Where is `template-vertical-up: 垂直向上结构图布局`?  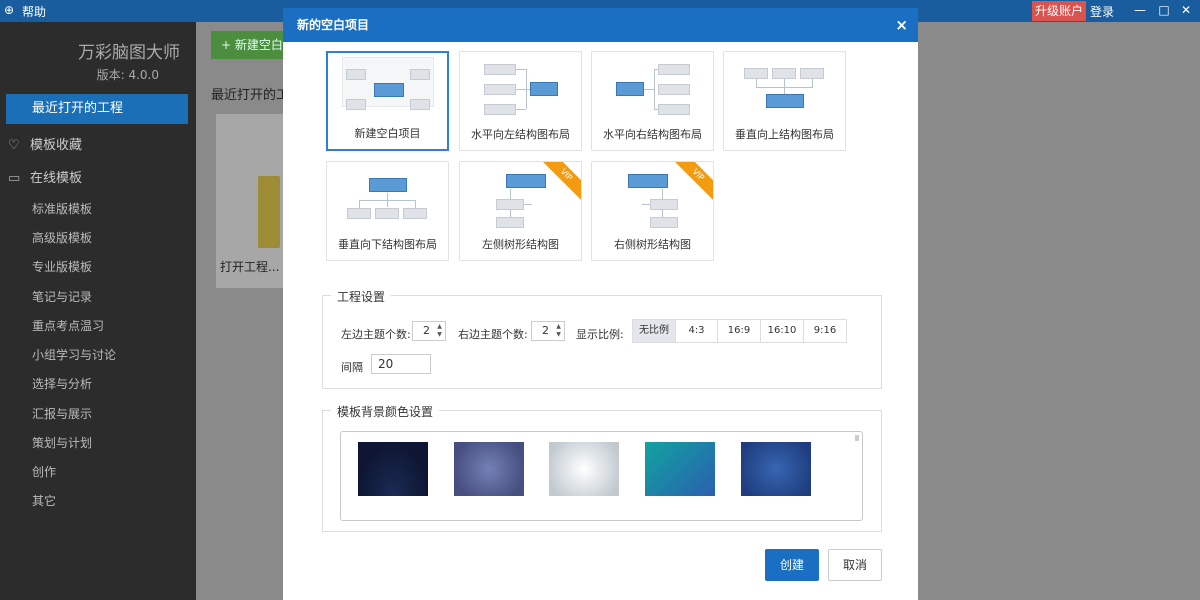 template-vertical-up: 垂直向上结构图布局 is located at coordinates (784, 101).